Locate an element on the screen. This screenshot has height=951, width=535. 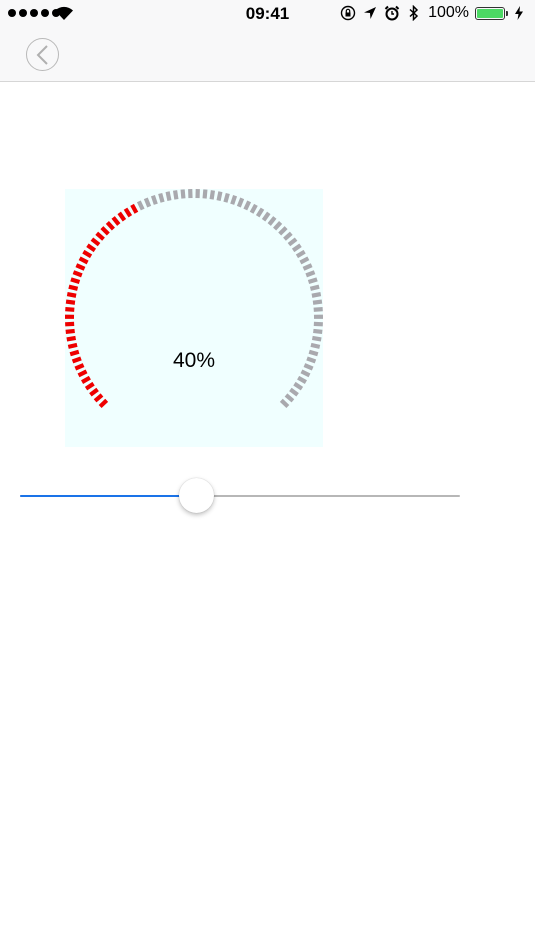
status-right-group: 100% is located at coordinates (433, 13).